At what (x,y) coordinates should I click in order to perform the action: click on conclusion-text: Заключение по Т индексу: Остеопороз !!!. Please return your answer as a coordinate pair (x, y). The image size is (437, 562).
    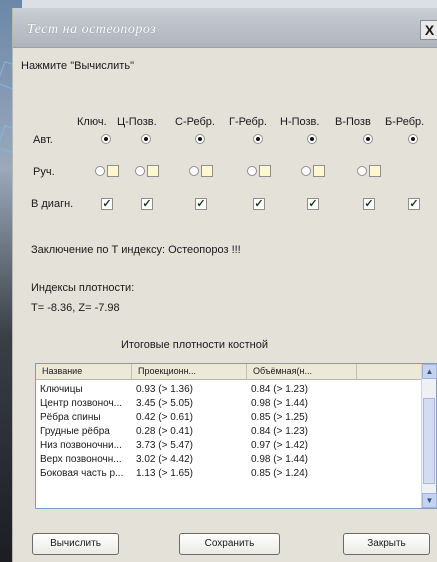
    Looking at the image, I should click on (136, 250).